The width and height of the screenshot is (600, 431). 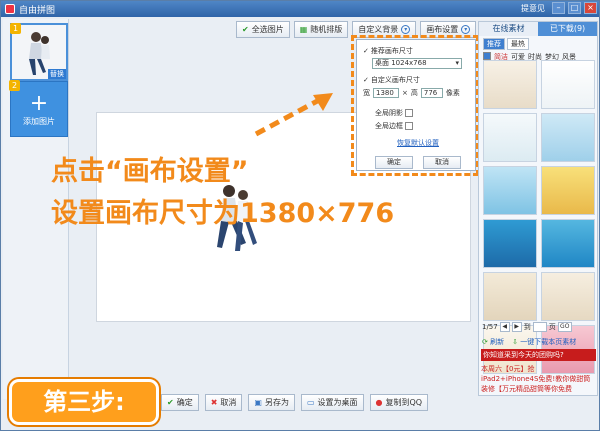 What do you see at coordinates (310, 402) in the screenshot?
I see `desktop-icon: ▭` at bounding box center [310, 402].